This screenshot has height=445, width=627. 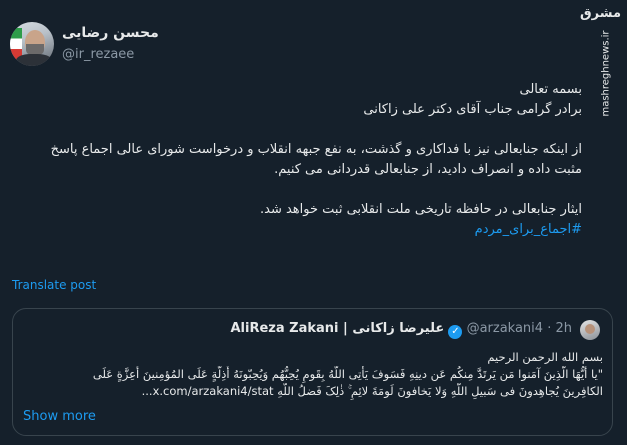 I want to click on tweet-line: بسمه تعالی, so click(x=550, y=89).